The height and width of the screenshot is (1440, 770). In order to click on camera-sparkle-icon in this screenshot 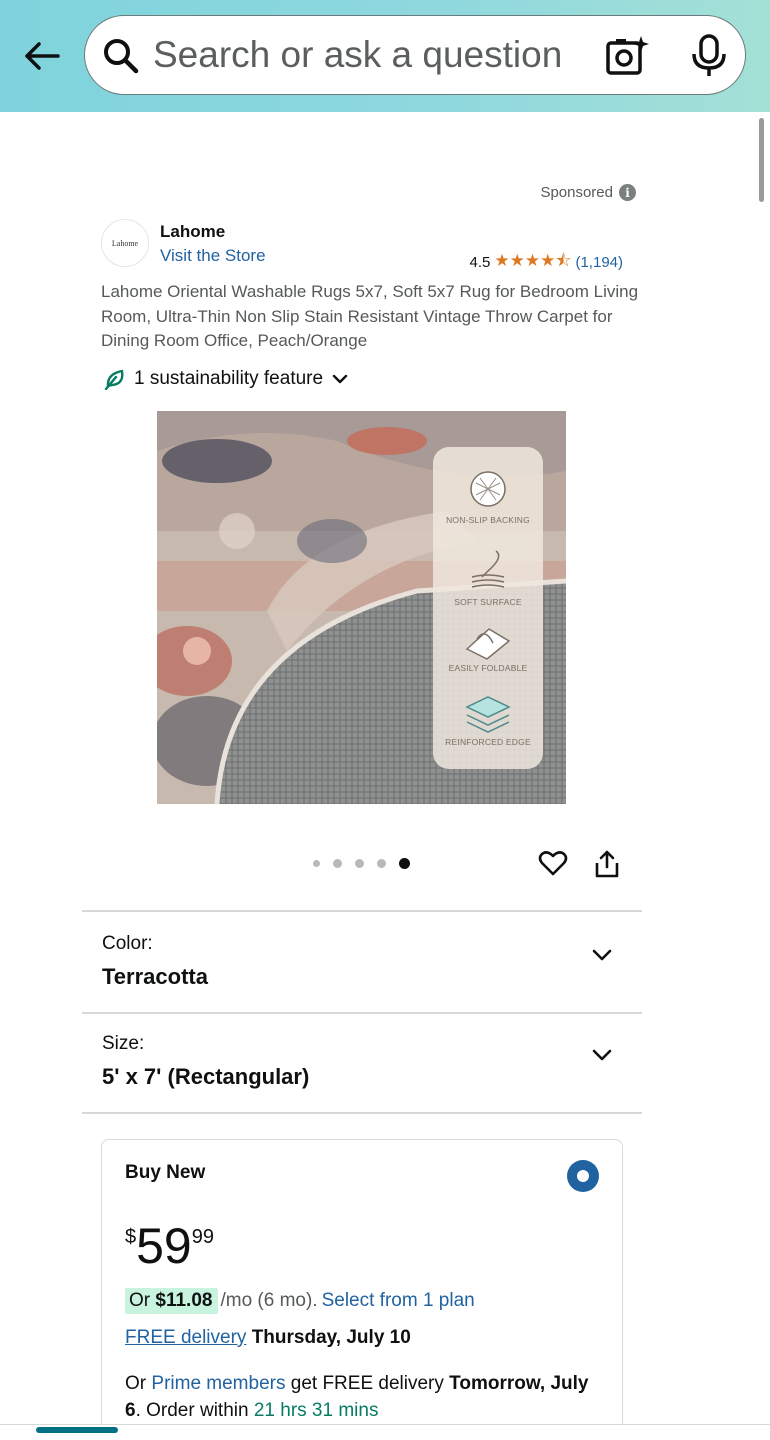, I will do `click(627, 56)`.